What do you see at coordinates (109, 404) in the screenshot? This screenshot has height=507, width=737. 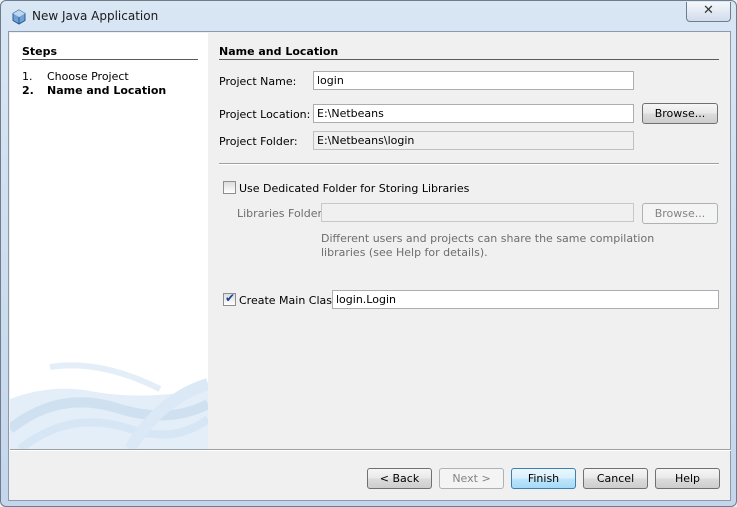 I see `netbeans-wave-graphic` at bounding box center [109, 404].